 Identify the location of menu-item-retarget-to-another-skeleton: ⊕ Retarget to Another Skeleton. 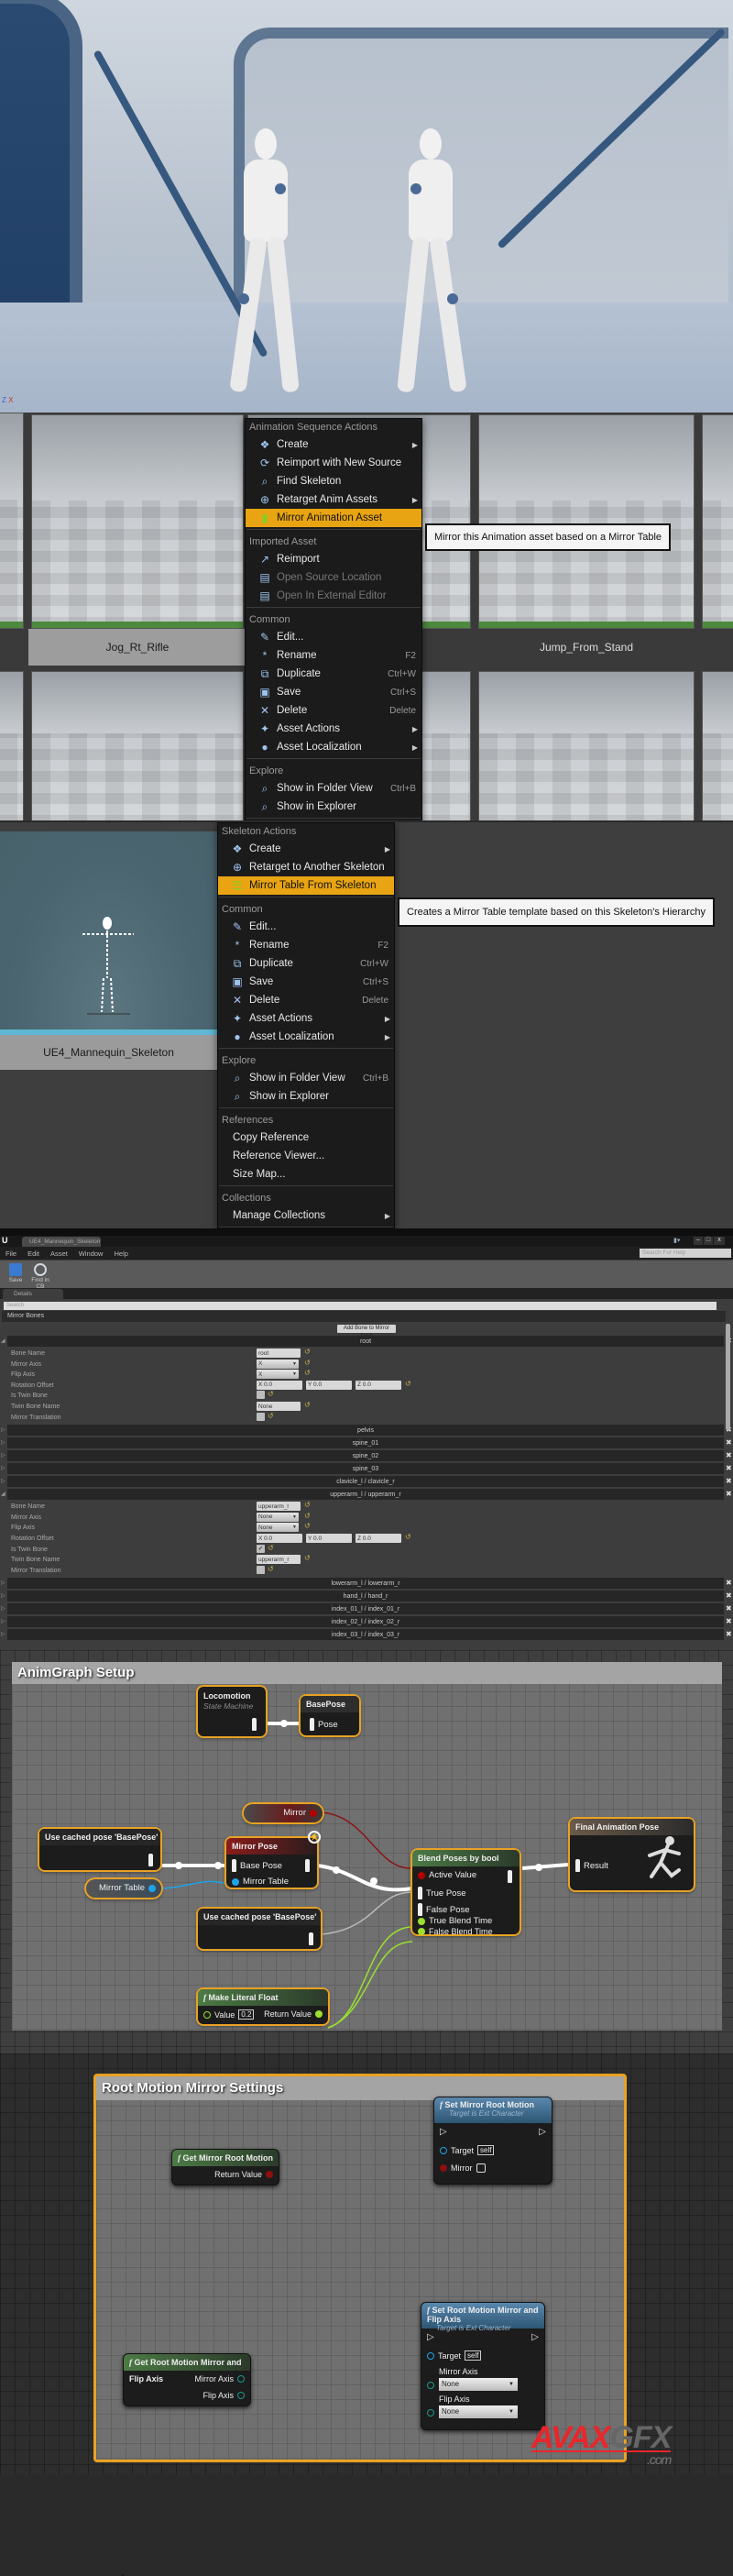
(306, 867).